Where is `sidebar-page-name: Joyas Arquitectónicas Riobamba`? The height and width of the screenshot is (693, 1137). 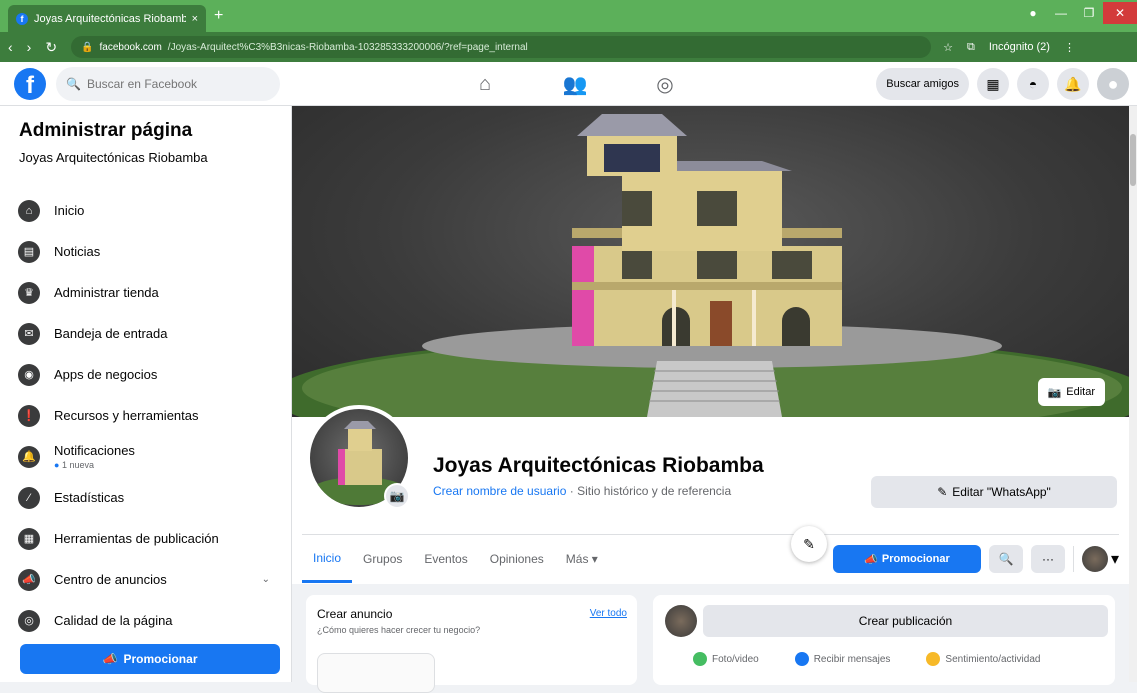
sidebar-page-name: Joyas Arquitectónicas Riobamba is located at coordinates (113, 157).